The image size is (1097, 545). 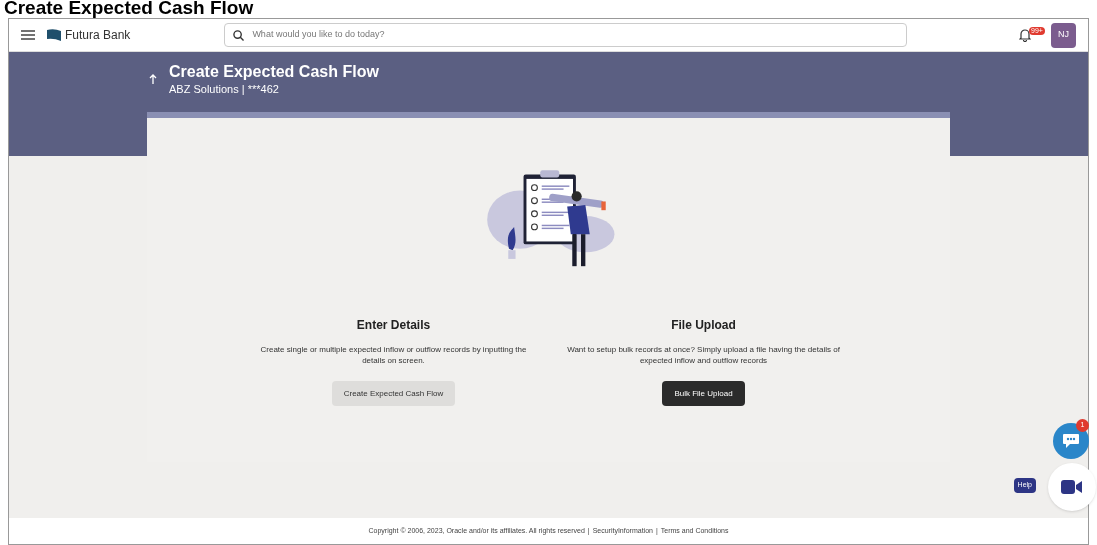 What do you see at coordinates (239, 35) in the screenshot?
I see `search-icon` at bounding box center [239, 35].